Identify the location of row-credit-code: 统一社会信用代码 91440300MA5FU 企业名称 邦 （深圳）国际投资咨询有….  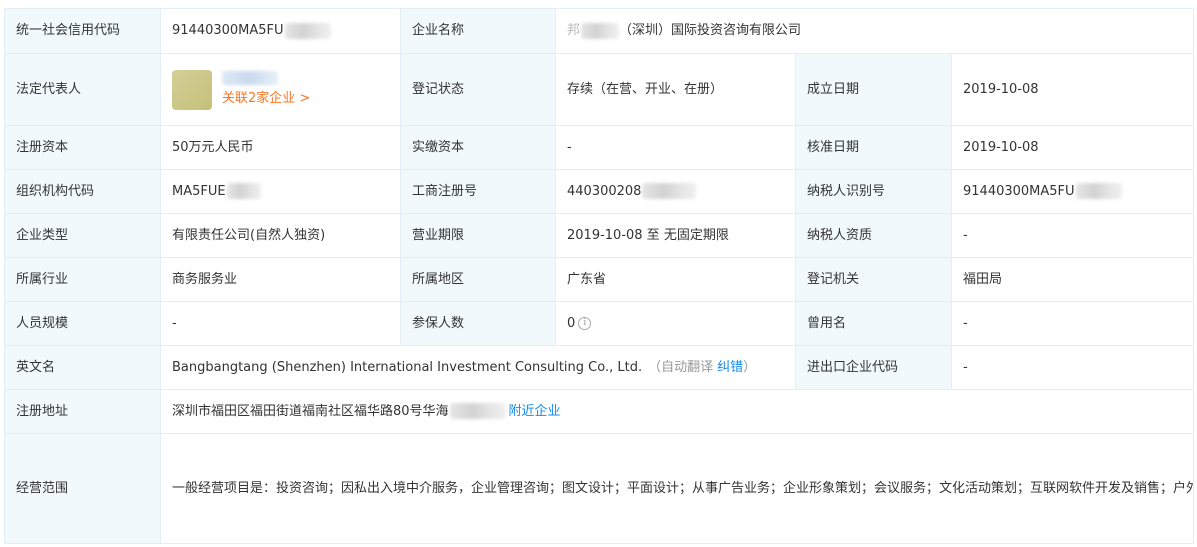
(599, 31).